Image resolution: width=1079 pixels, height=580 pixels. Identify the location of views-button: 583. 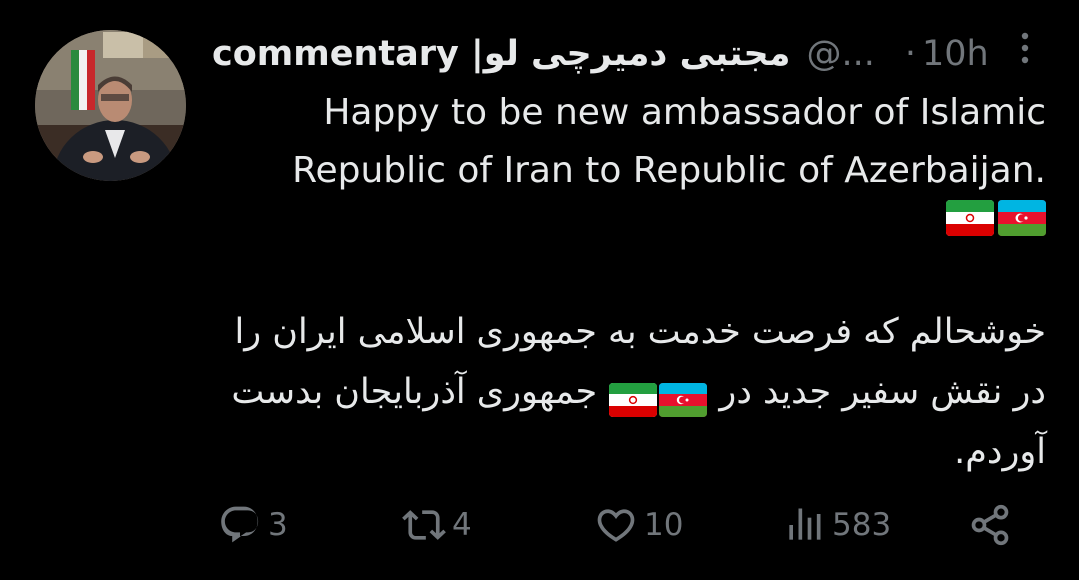
(836, 525).